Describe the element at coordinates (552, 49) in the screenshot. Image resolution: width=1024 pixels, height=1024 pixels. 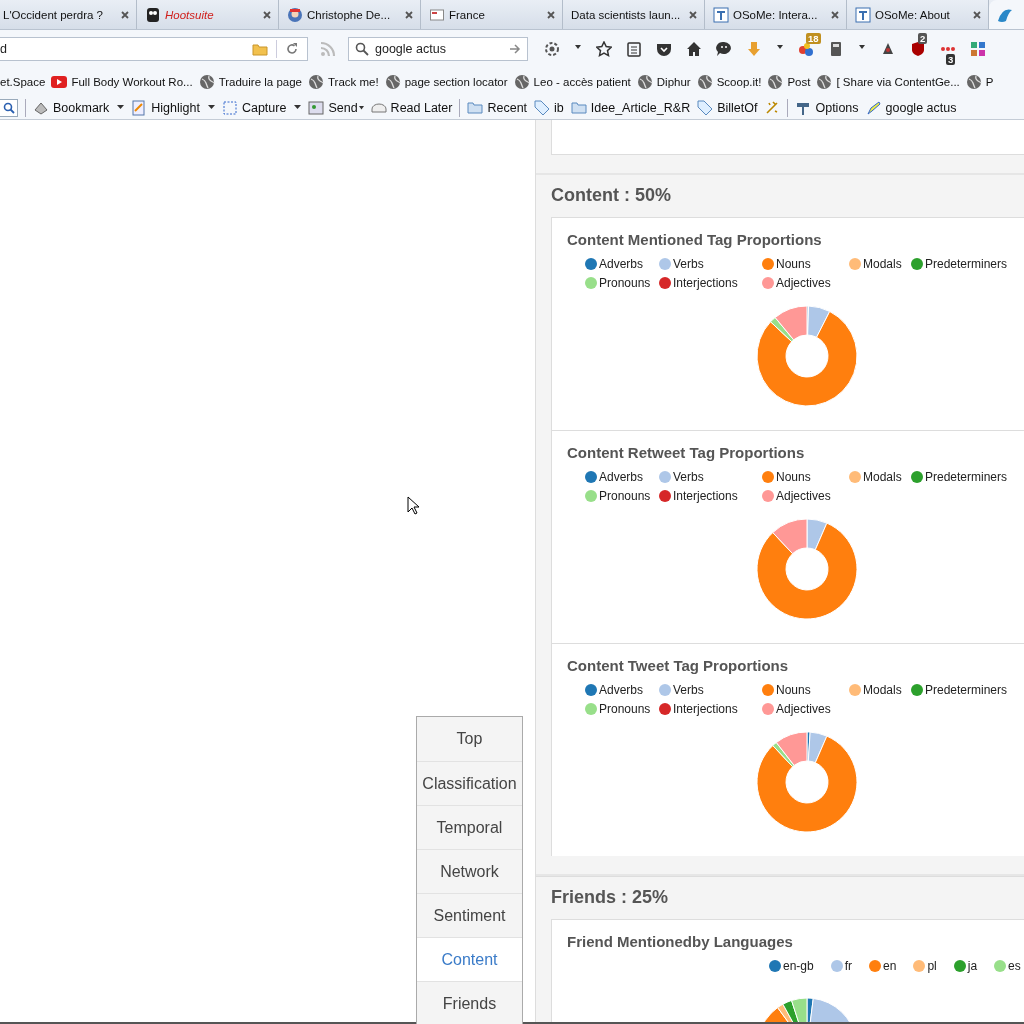
I see `gear-icon` at that location.